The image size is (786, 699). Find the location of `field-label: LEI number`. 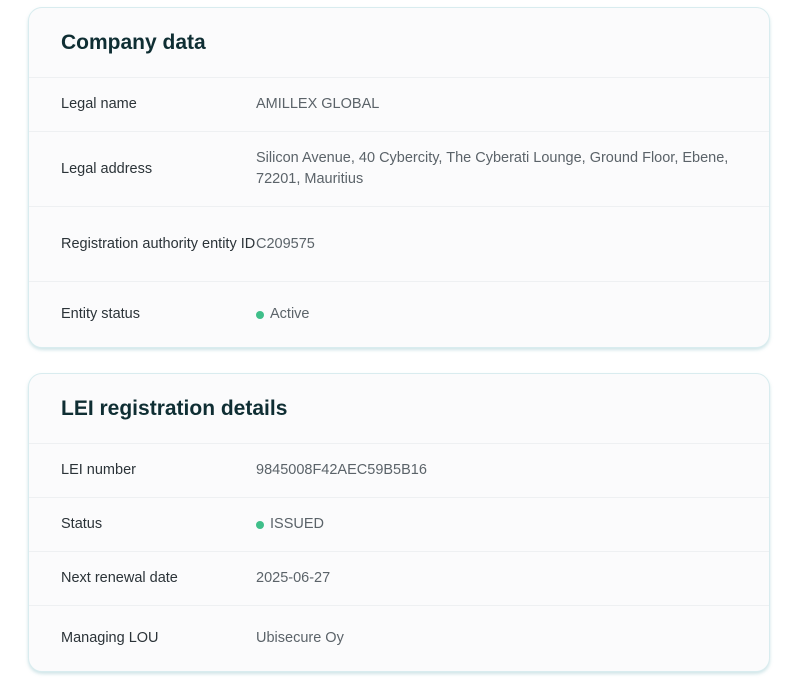

field-label: LEI number is located at coordinates (98, 470).